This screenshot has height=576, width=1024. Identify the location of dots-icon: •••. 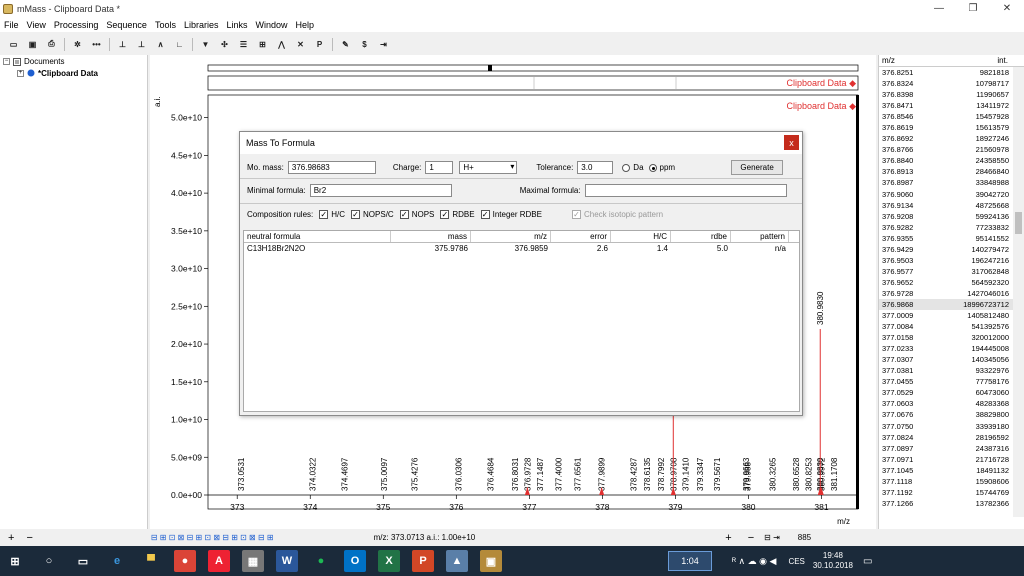
(96, 44).